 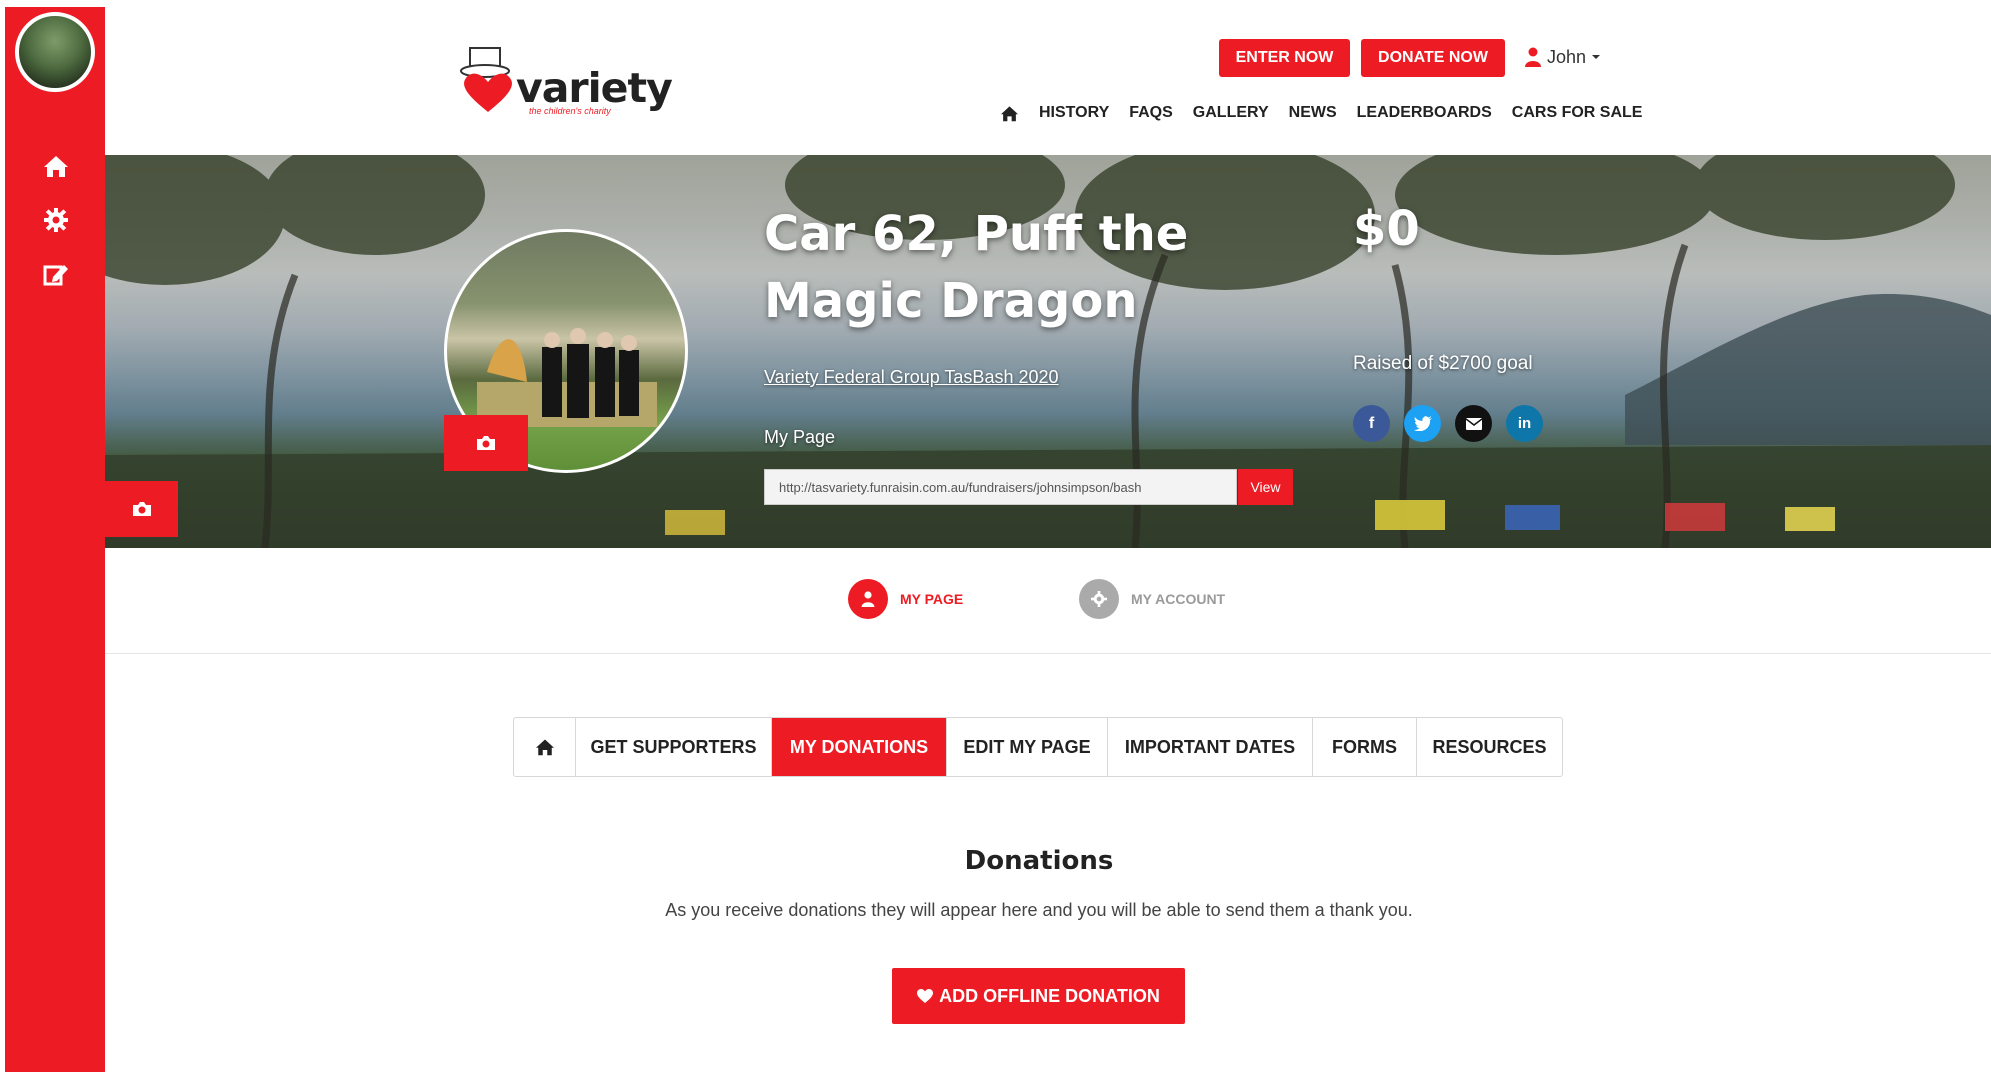 What do you see at coordinates (1443, 363) in the screenshot?
I see `goal-text: Raised of $2700 goal` at bounding box center [1443, 363].